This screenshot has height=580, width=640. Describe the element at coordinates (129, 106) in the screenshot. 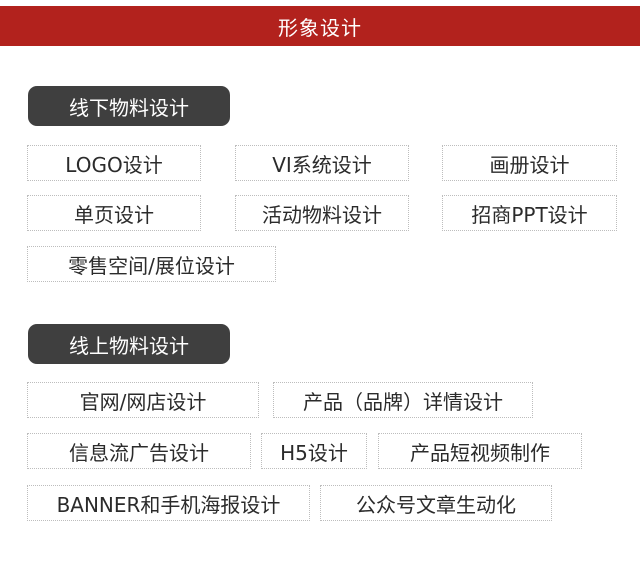

I see `section-title-offline: 线下物料设计` at that location.